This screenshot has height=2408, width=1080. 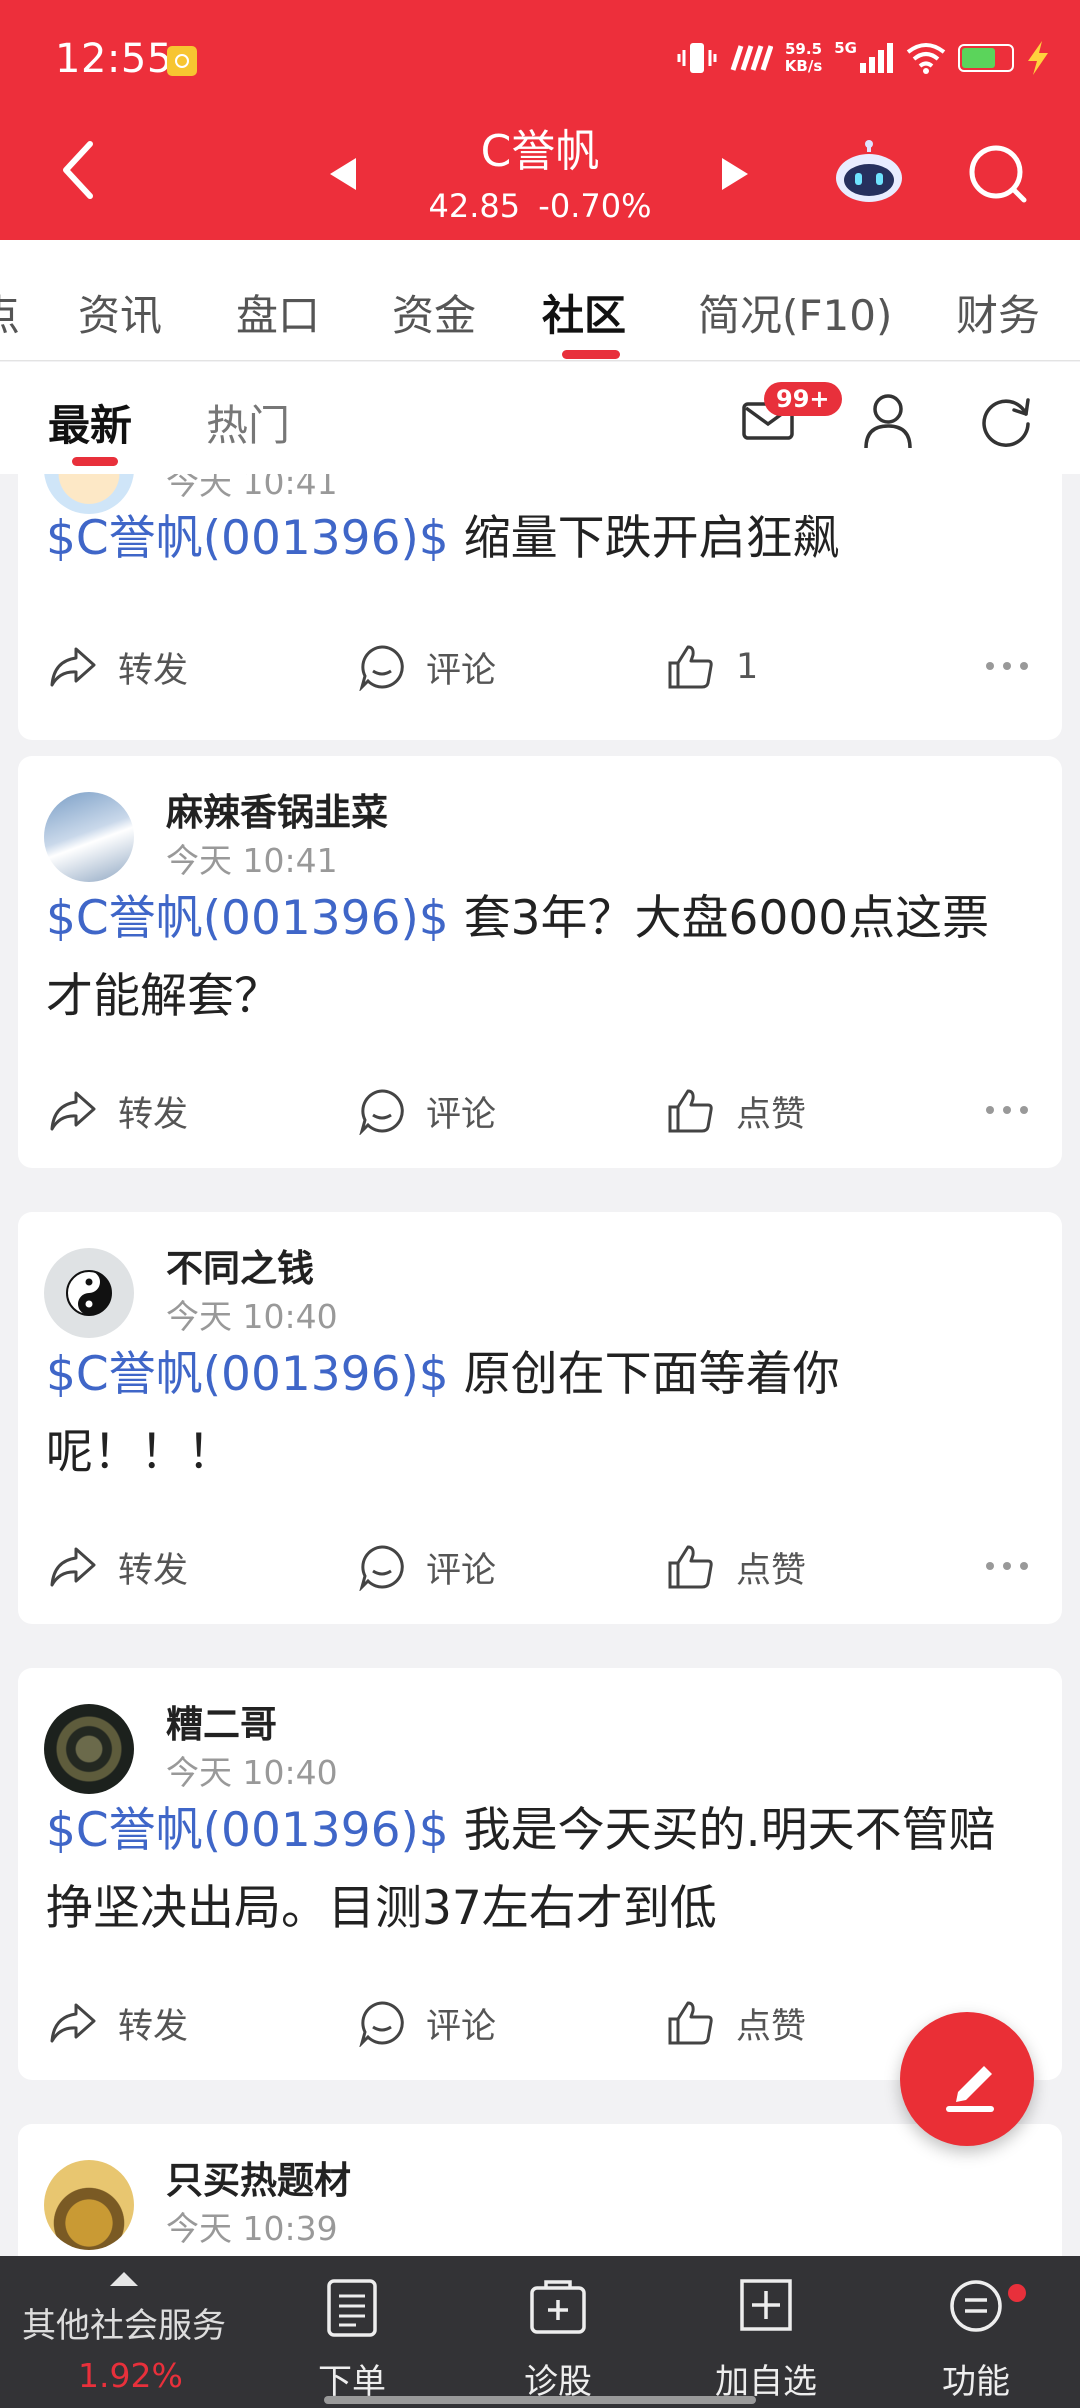 What do you see at coordinates (1038, 58) in the screenshot?
I see `charging-icon` at bounding box center [1038, 58].